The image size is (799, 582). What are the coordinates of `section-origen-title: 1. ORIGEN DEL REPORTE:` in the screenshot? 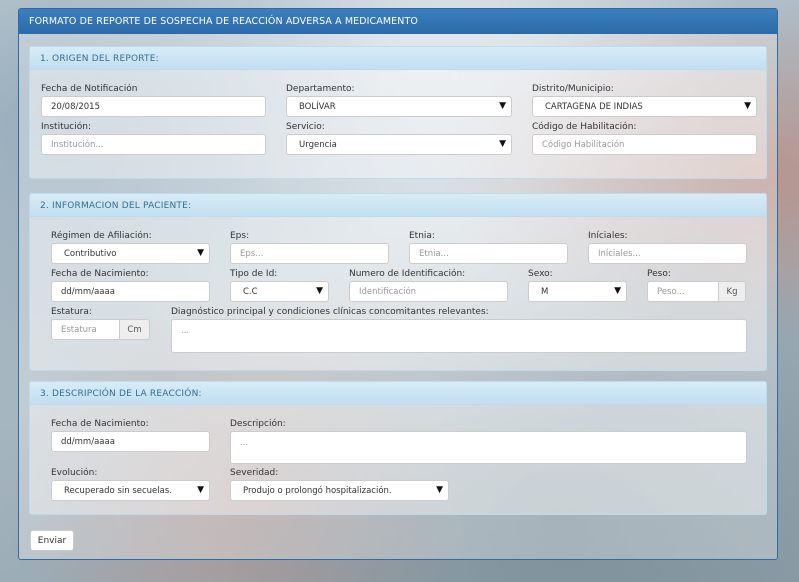 It's located at (398, 58).